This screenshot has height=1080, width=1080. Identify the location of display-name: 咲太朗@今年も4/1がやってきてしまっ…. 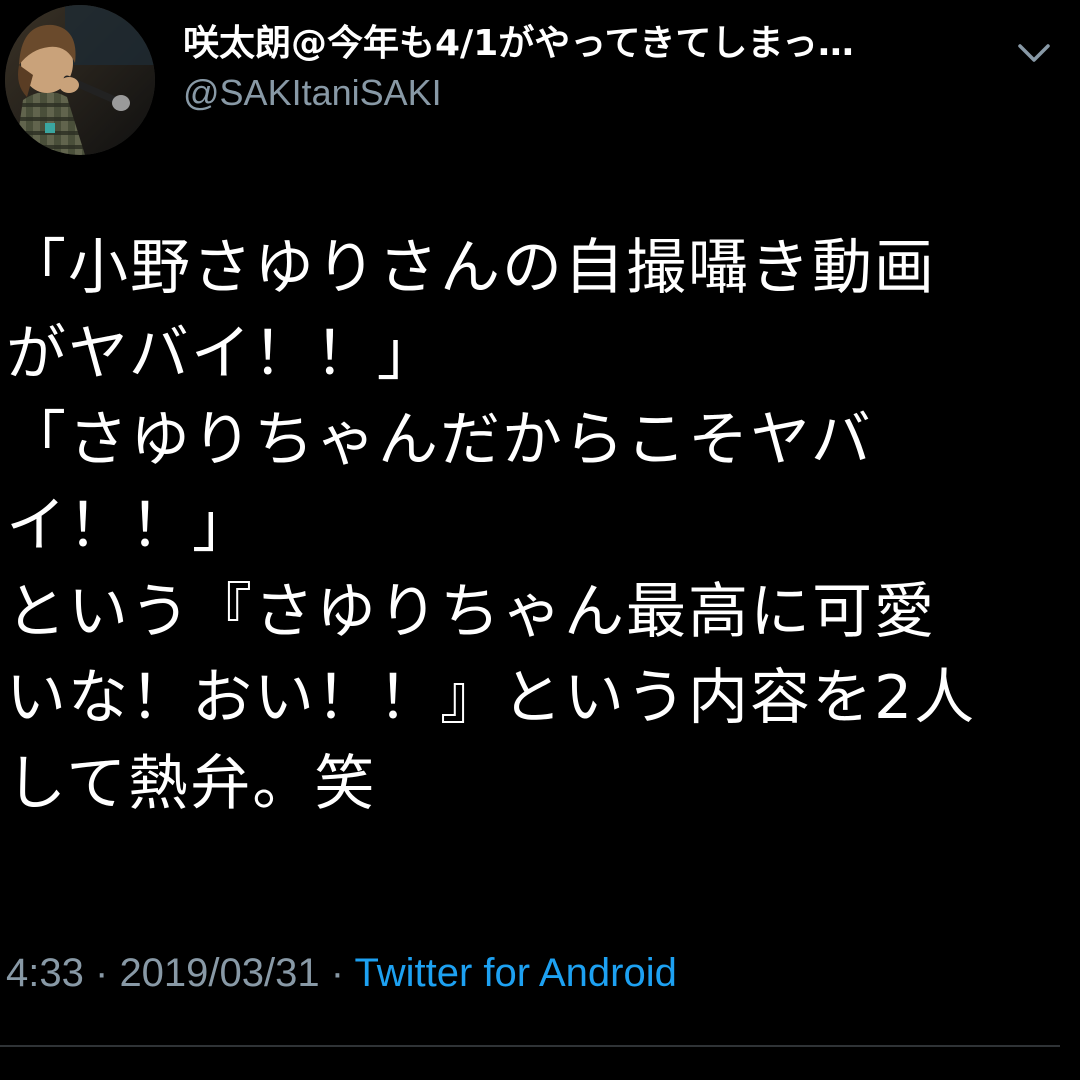
(593, 44).